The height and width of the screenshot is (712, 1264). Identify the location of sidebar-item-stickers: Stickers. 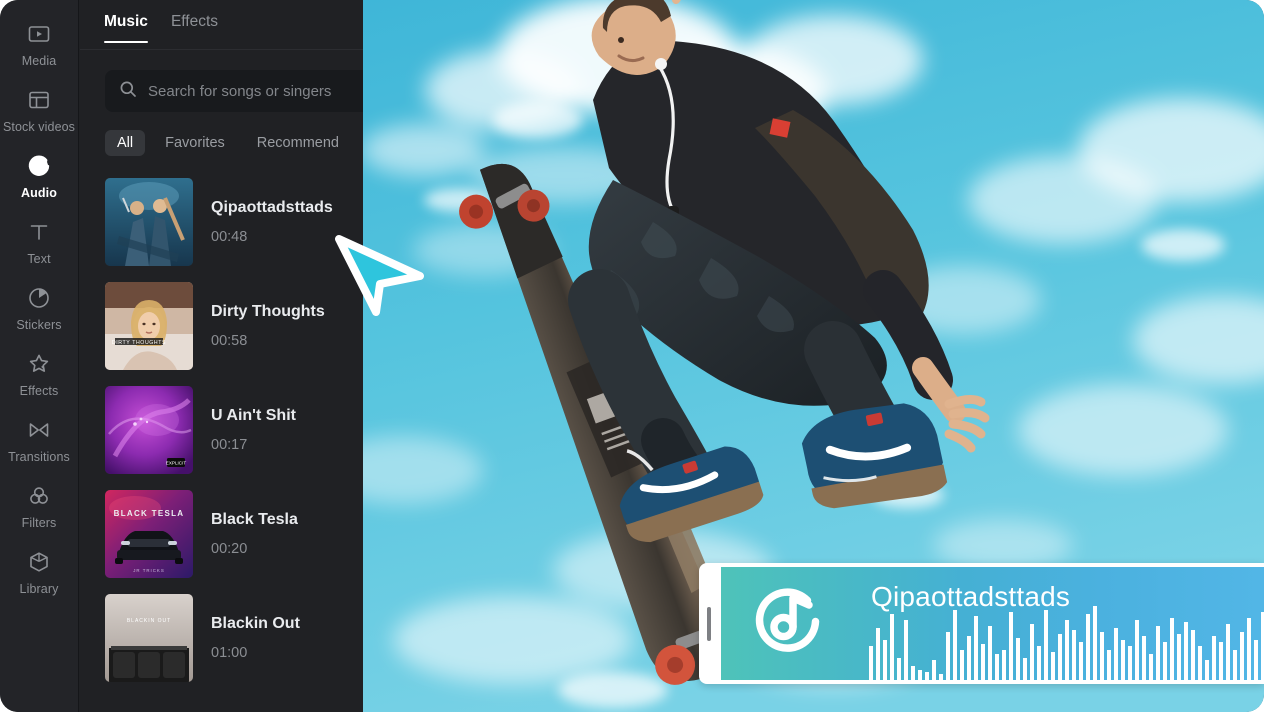
(39, 309).